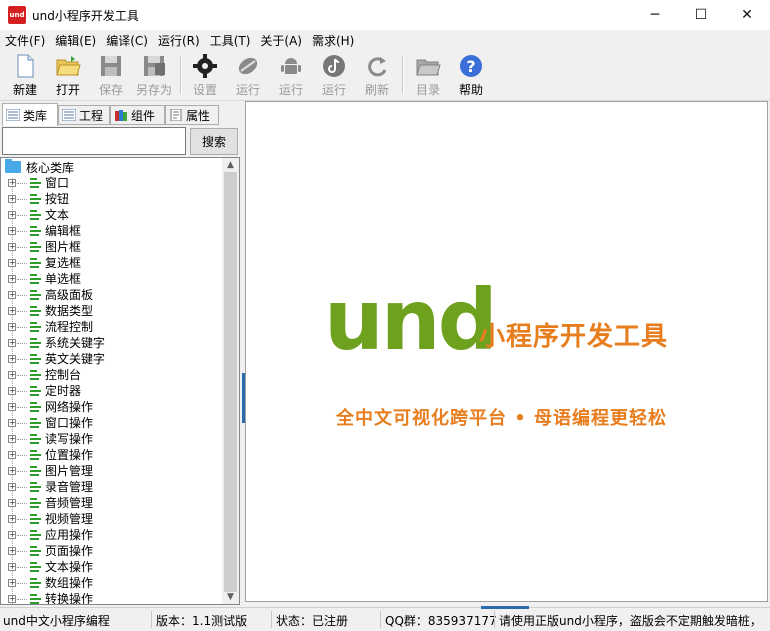  Describe the element at coordinates (137, 115) in the screenshot. I see `tab-components: 组件` at that location.